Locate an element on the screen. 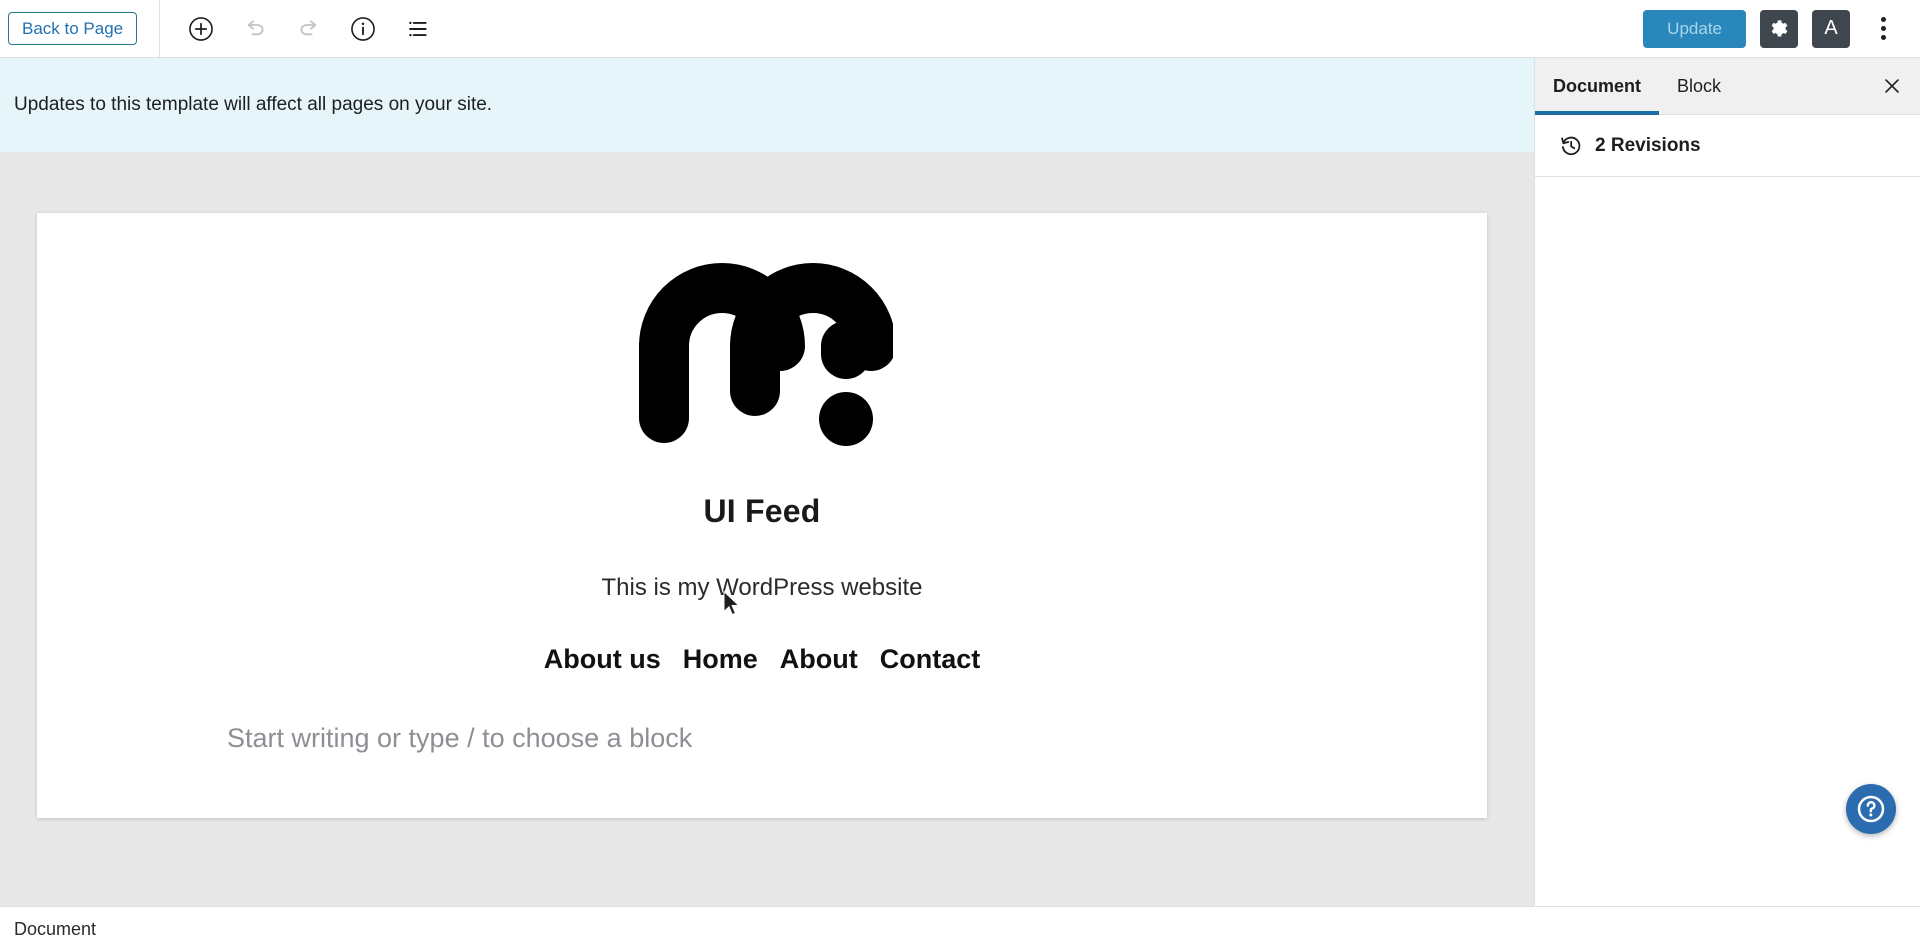  update-button: Update is located at coordinates (1694, 28).